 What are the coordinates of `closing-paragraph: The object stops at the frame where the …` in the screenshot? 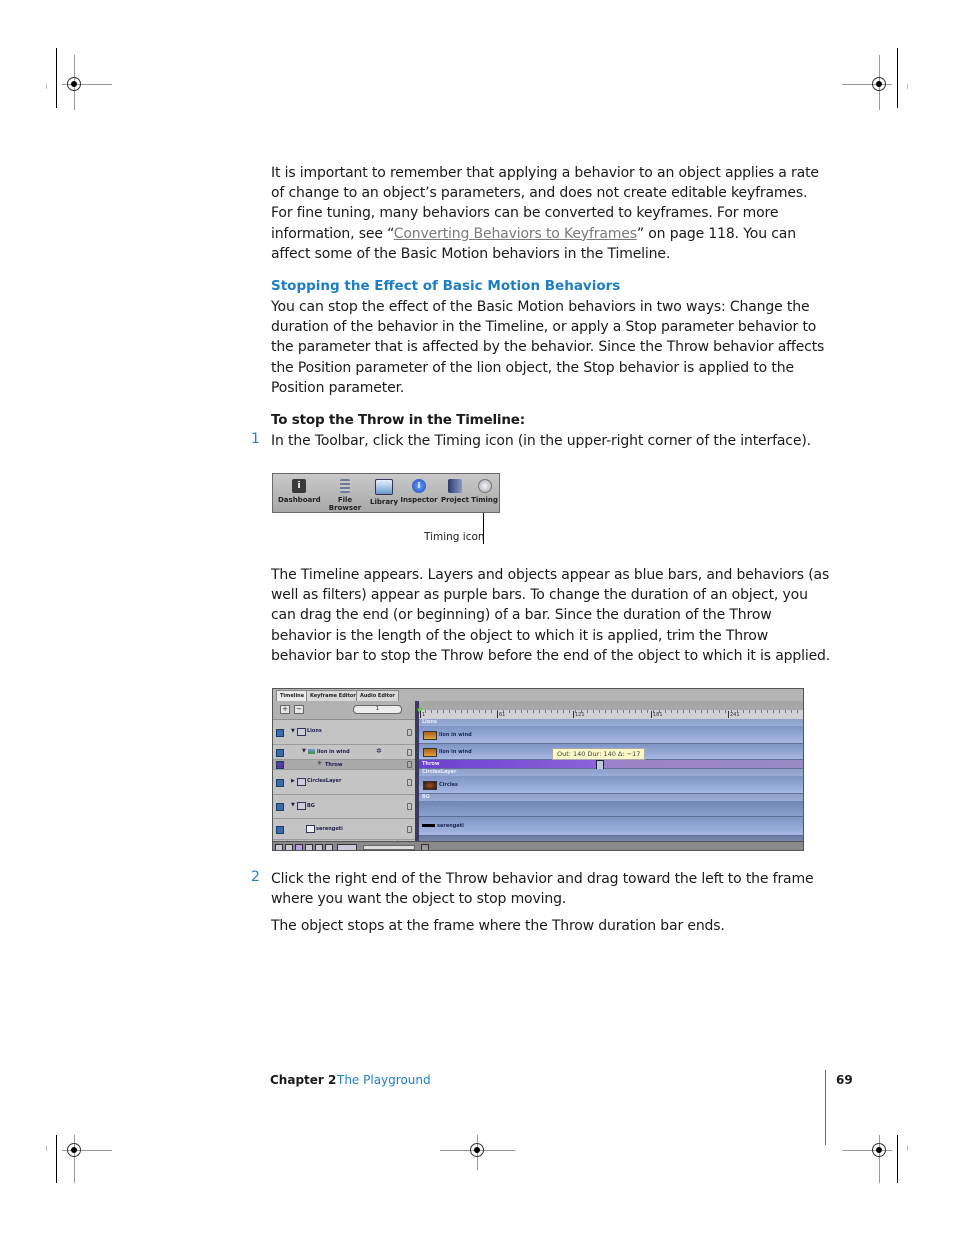 It's located at (498, 926).